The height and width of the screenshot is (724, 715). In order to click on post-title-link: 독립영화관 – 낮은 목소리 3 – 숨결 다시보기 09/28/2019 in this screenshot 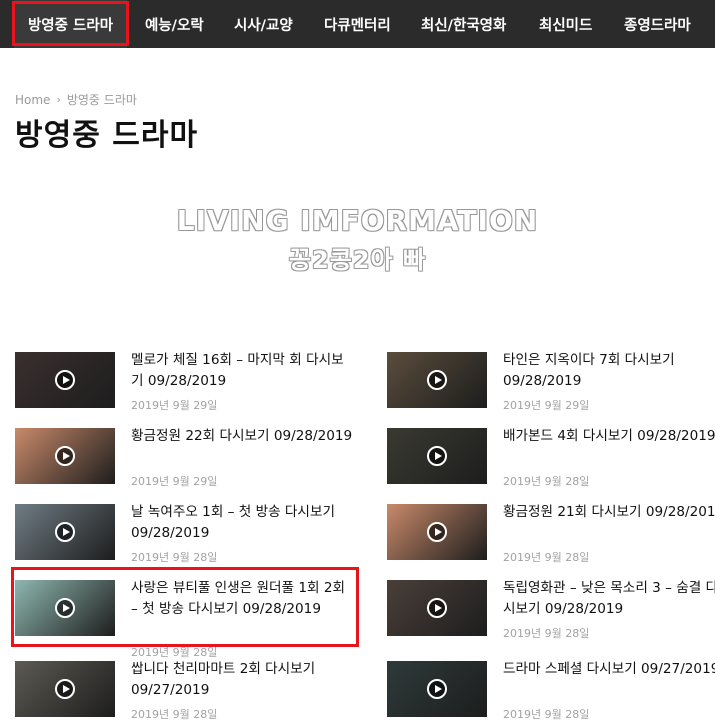, I will do `click(609, 599)`.